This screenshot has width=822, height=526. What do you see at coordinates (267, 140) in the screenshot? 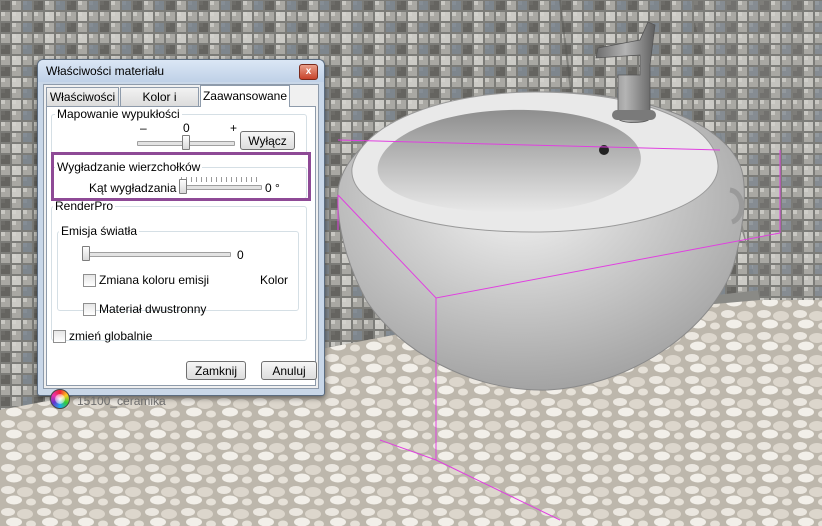
I see `bump-off-button: Wyłącz` at bounding box center [267, 140].